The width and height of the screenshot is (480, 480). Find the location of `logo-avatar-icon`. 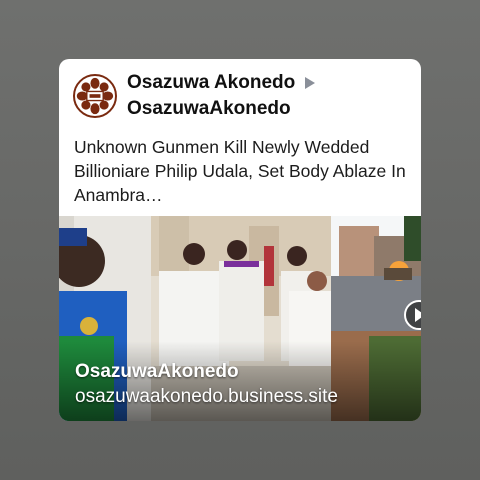

logo-avatar-icon is located at coordinates (95, 96).